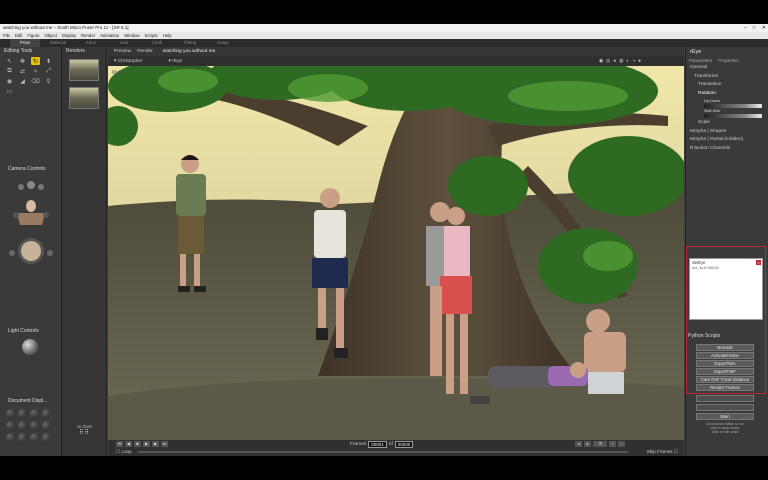 This screenshot has width=768, height=480. What do you see at coordinates (84, 432) in the screenshot?
I see `ui-dots-grid: ⠿⠿` at bounding box center [84, 432].